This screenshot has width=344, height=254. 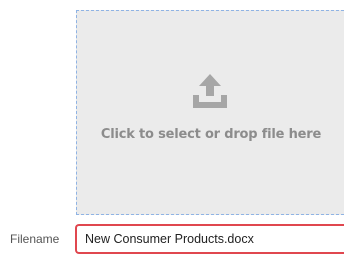 What do you see at coordinates (209, 239) in the screenshot?
I see `filename-input` at bounding box center [209, 239].